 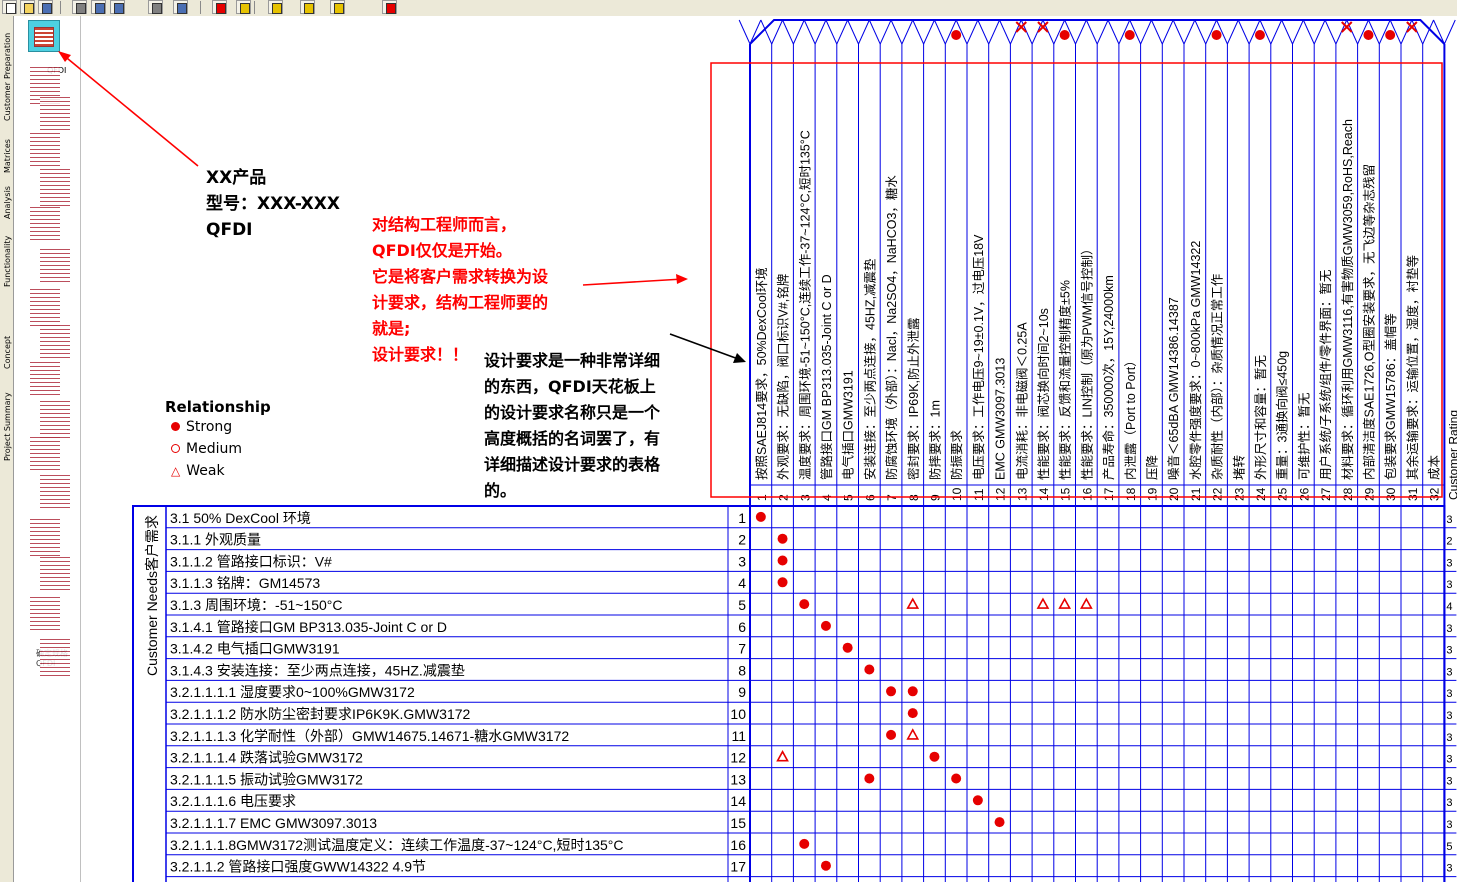 What do you see at coordinates (761, 384) in the screenshot?
I see `design-requirement-header: 1按照SAEJ814要求，50%DexCool环境` at bounding box center [761, 384].